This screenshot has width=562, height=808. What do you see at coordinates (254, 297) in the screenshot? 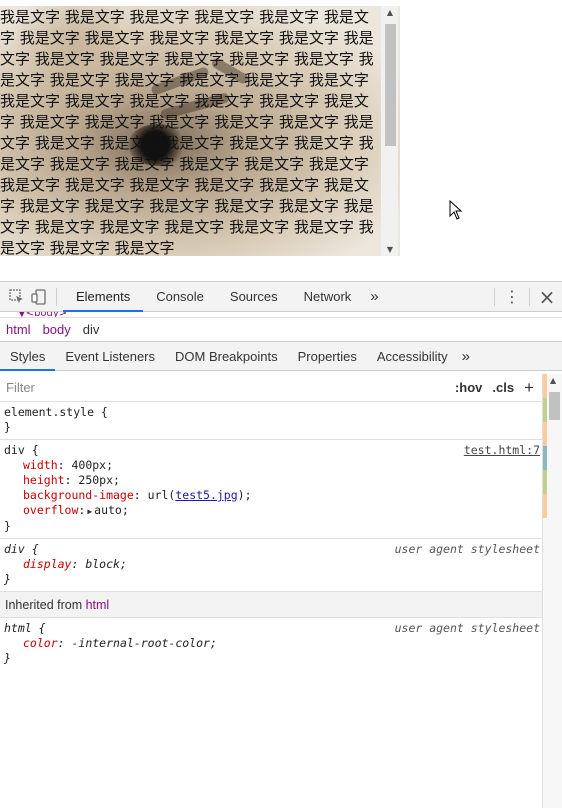
I see `tab-sources: Sources` at bounding box center [254, 297].